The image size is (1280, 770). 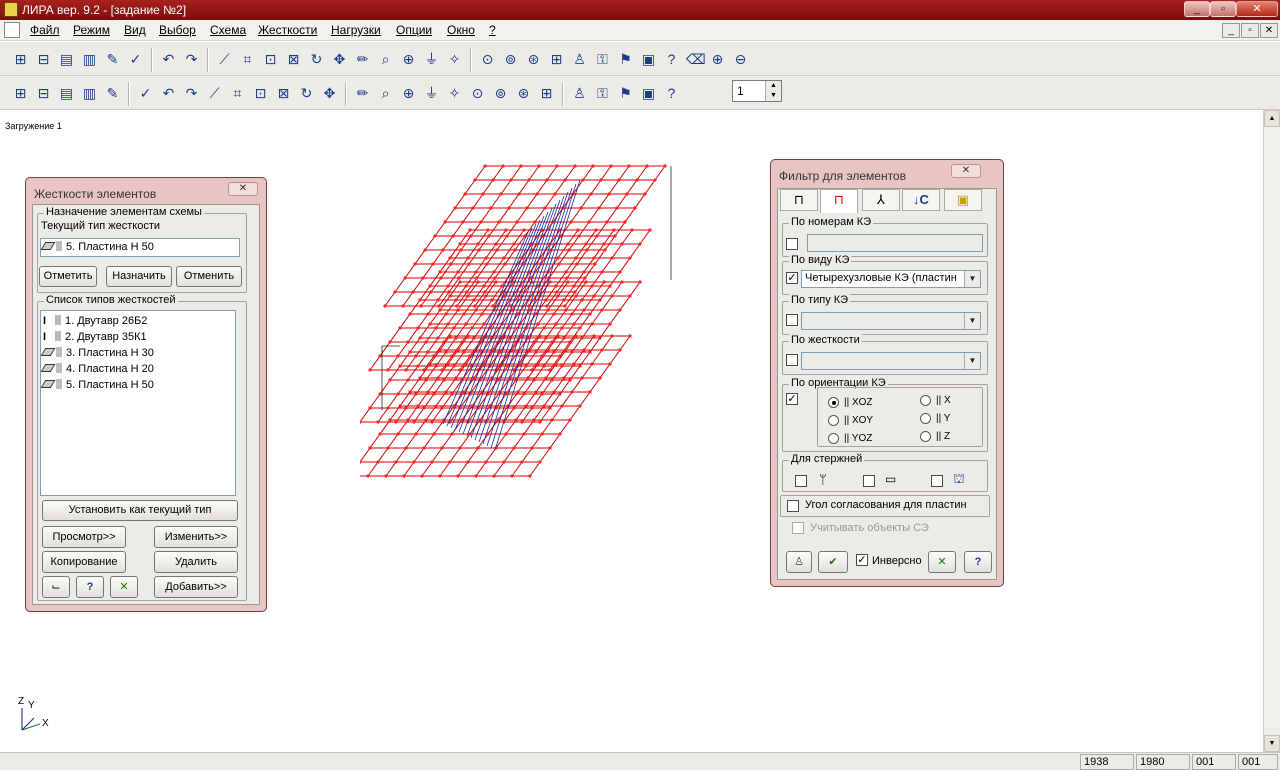 What do you see at coordinates (1271, 431) in the screenshot?
I see `vertical-scrollbar: ▲ ▼` at bounding box center [1271, 431].